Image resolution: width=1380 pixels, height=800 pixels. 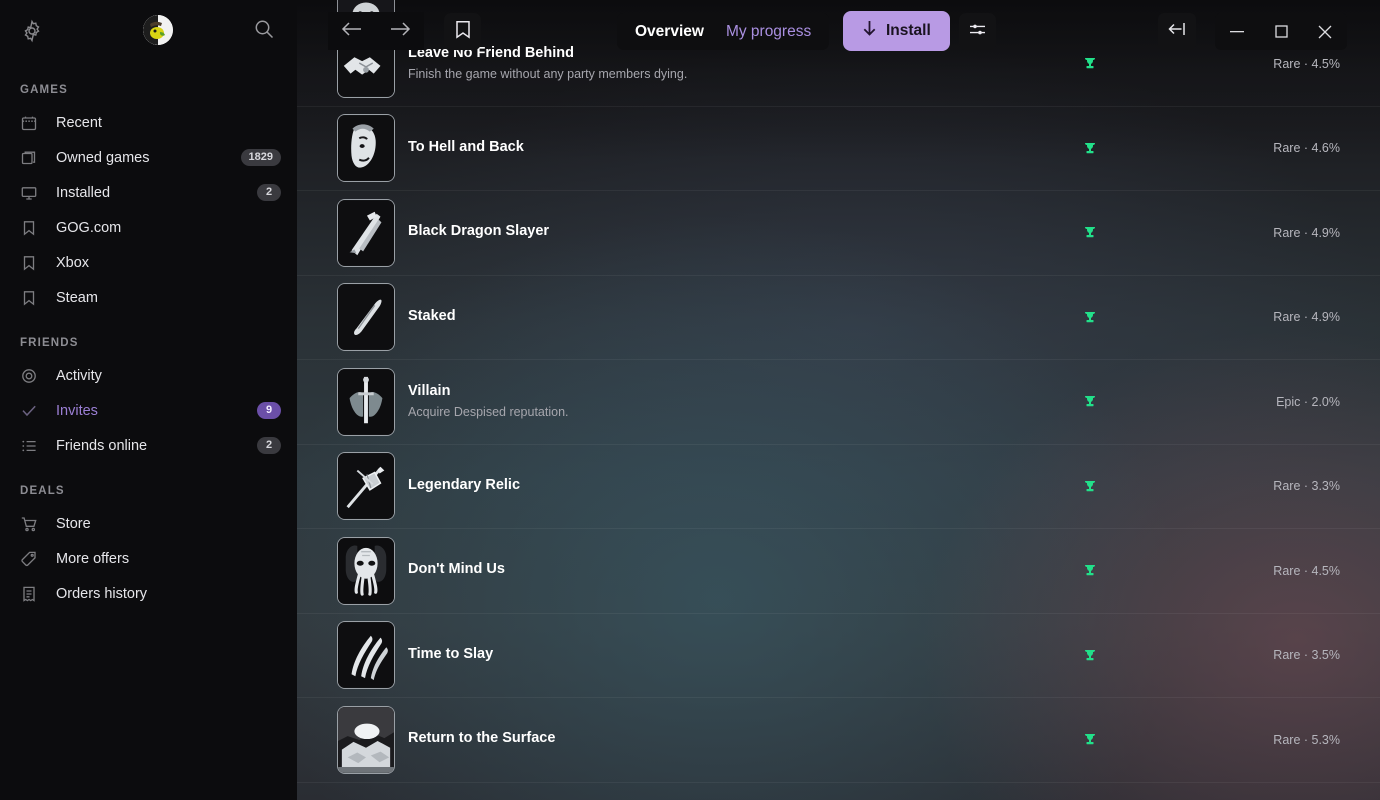 I want to click on collapse-panel-button, so click(x=1177, y=31).